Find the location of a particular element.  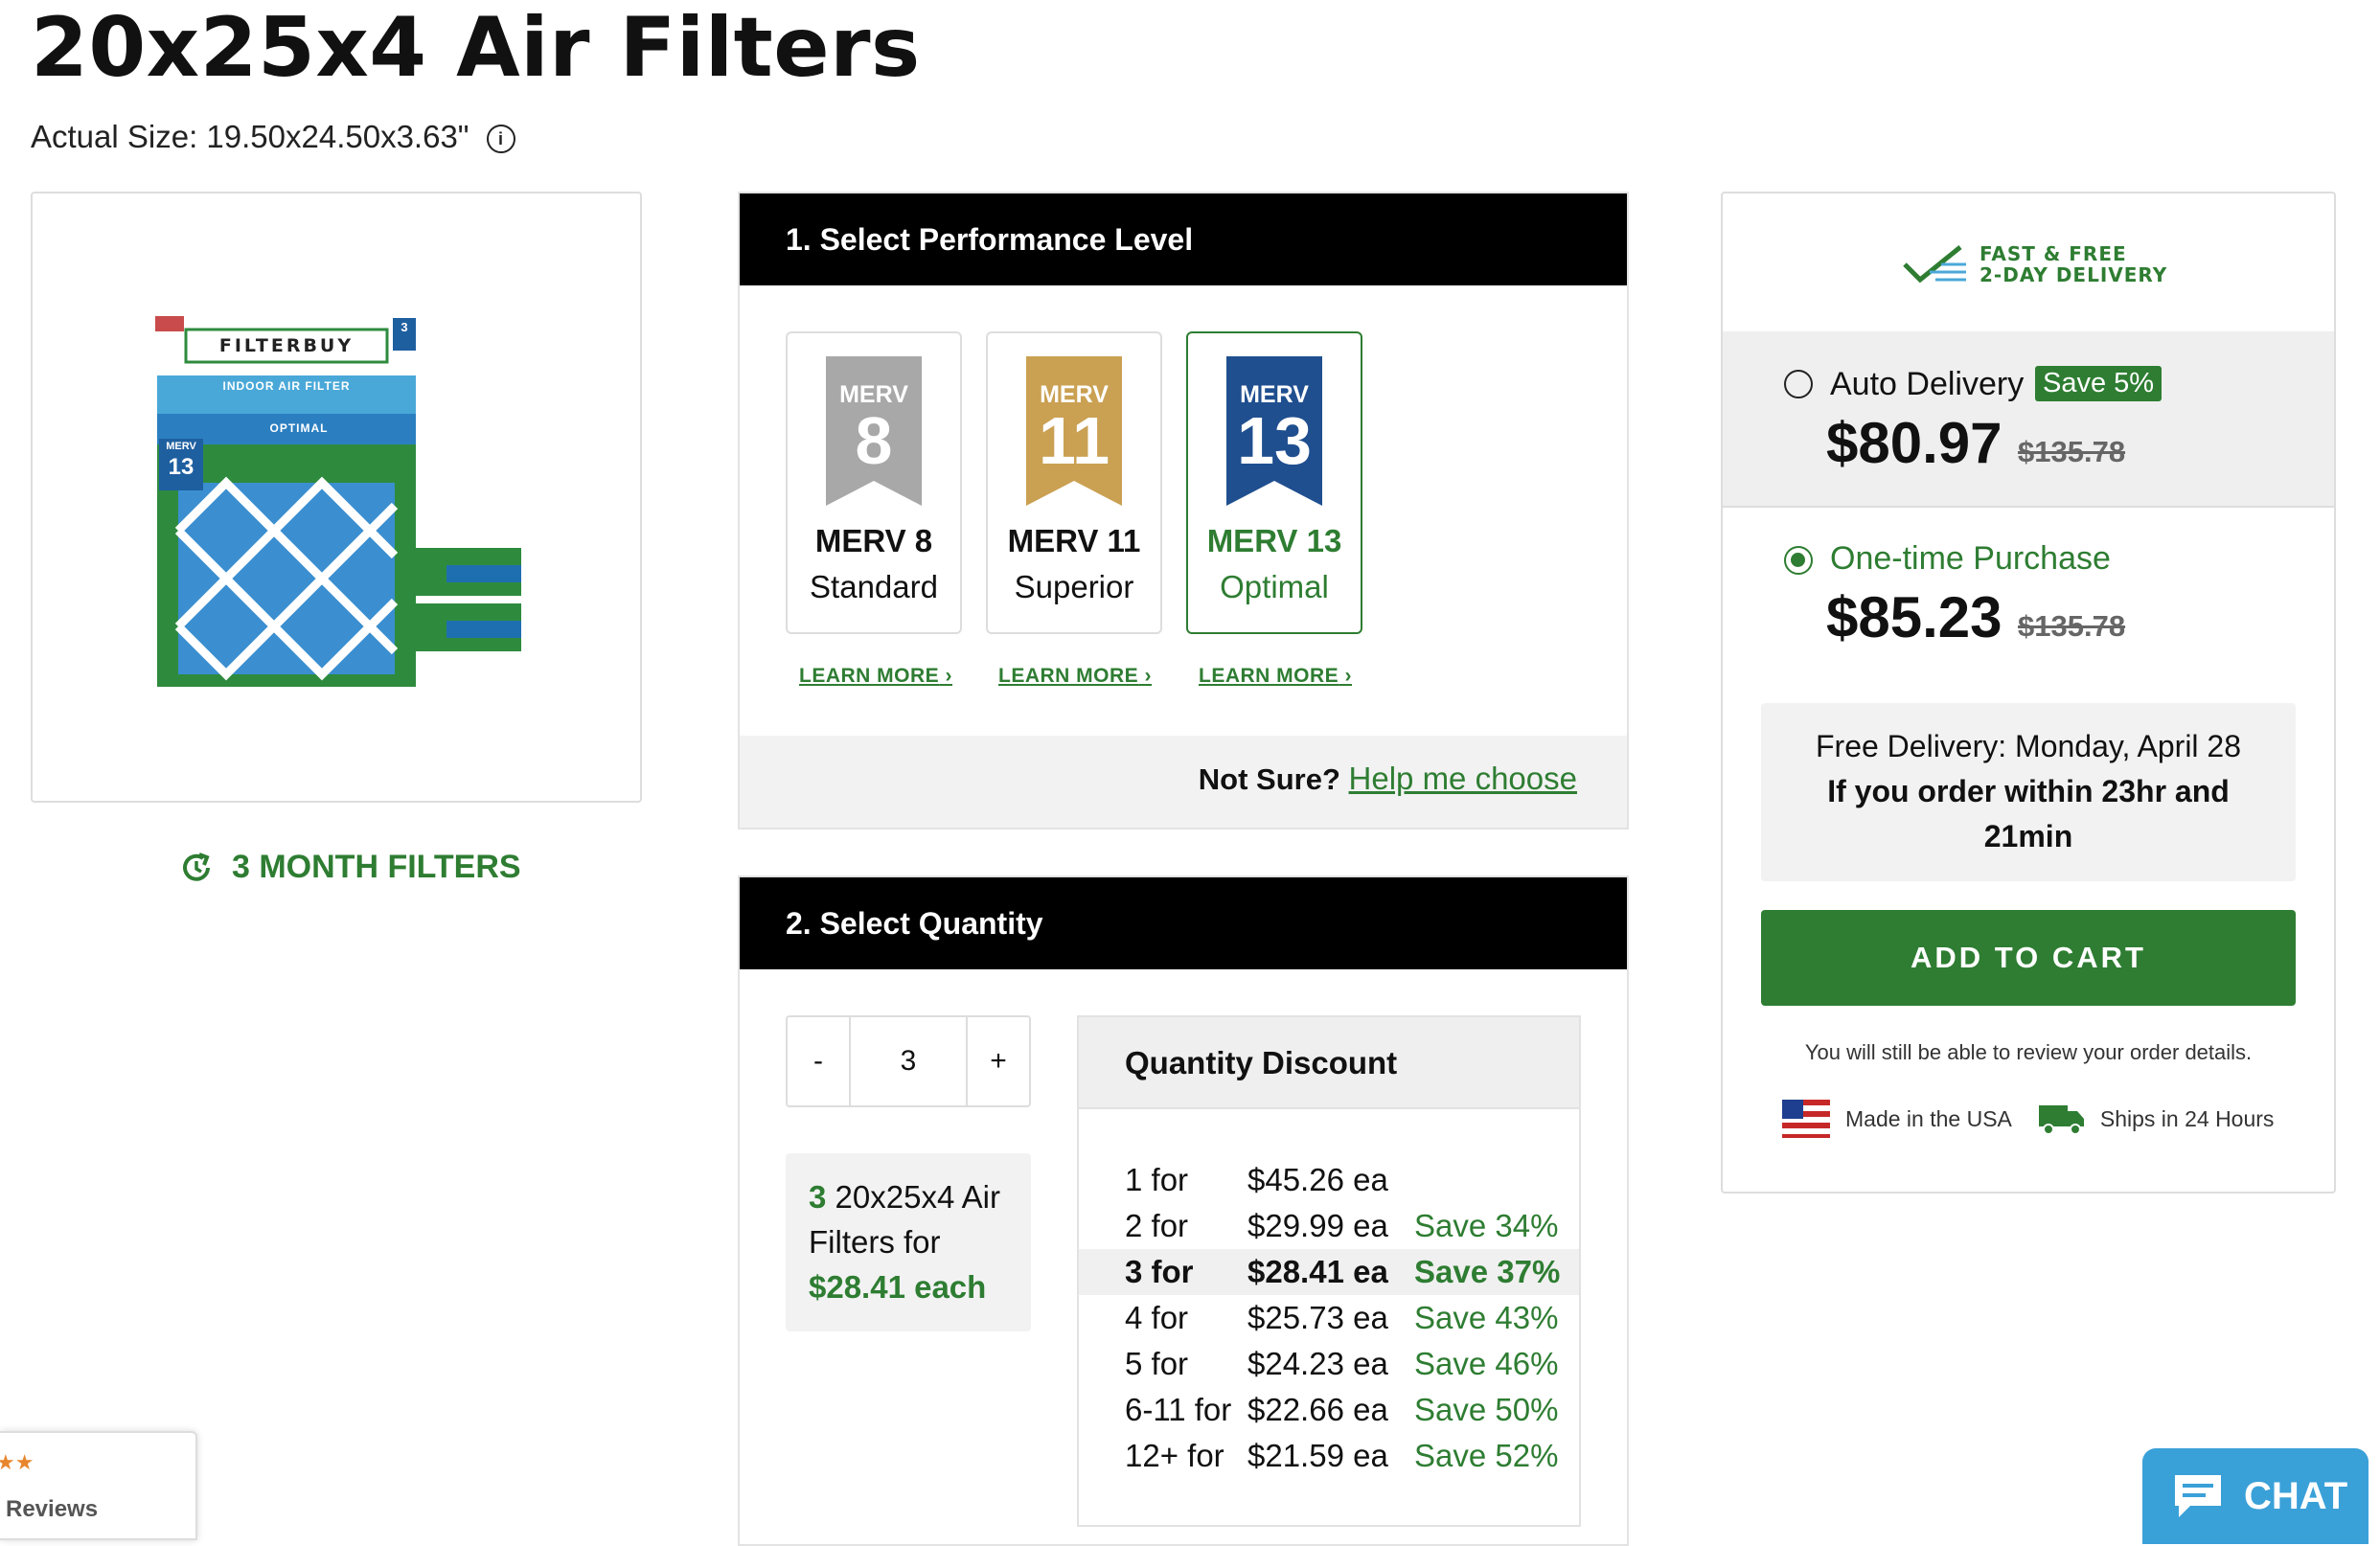

box-merv-label: MERV is located at coordinates (181, 446).